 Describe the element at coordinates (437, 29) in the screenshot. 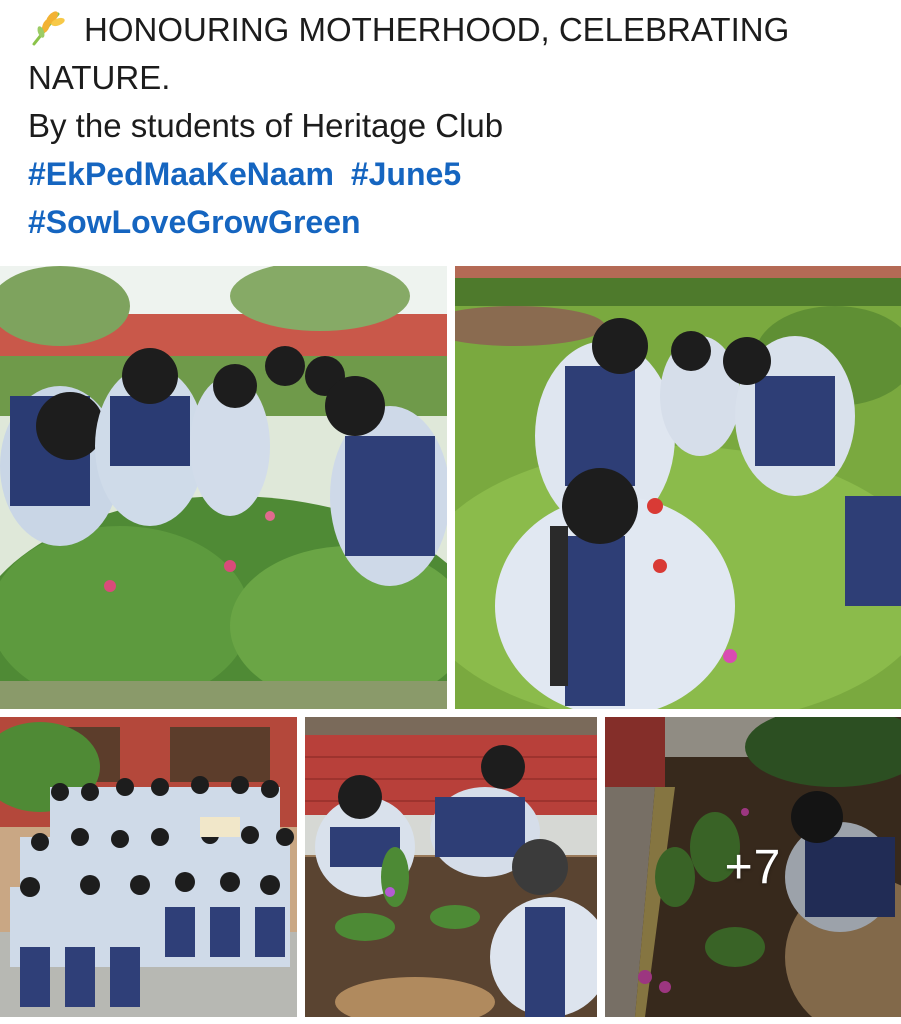

I see `caption-title: HONOURING MOTHERHOOD, CELEBRATING` at that location.